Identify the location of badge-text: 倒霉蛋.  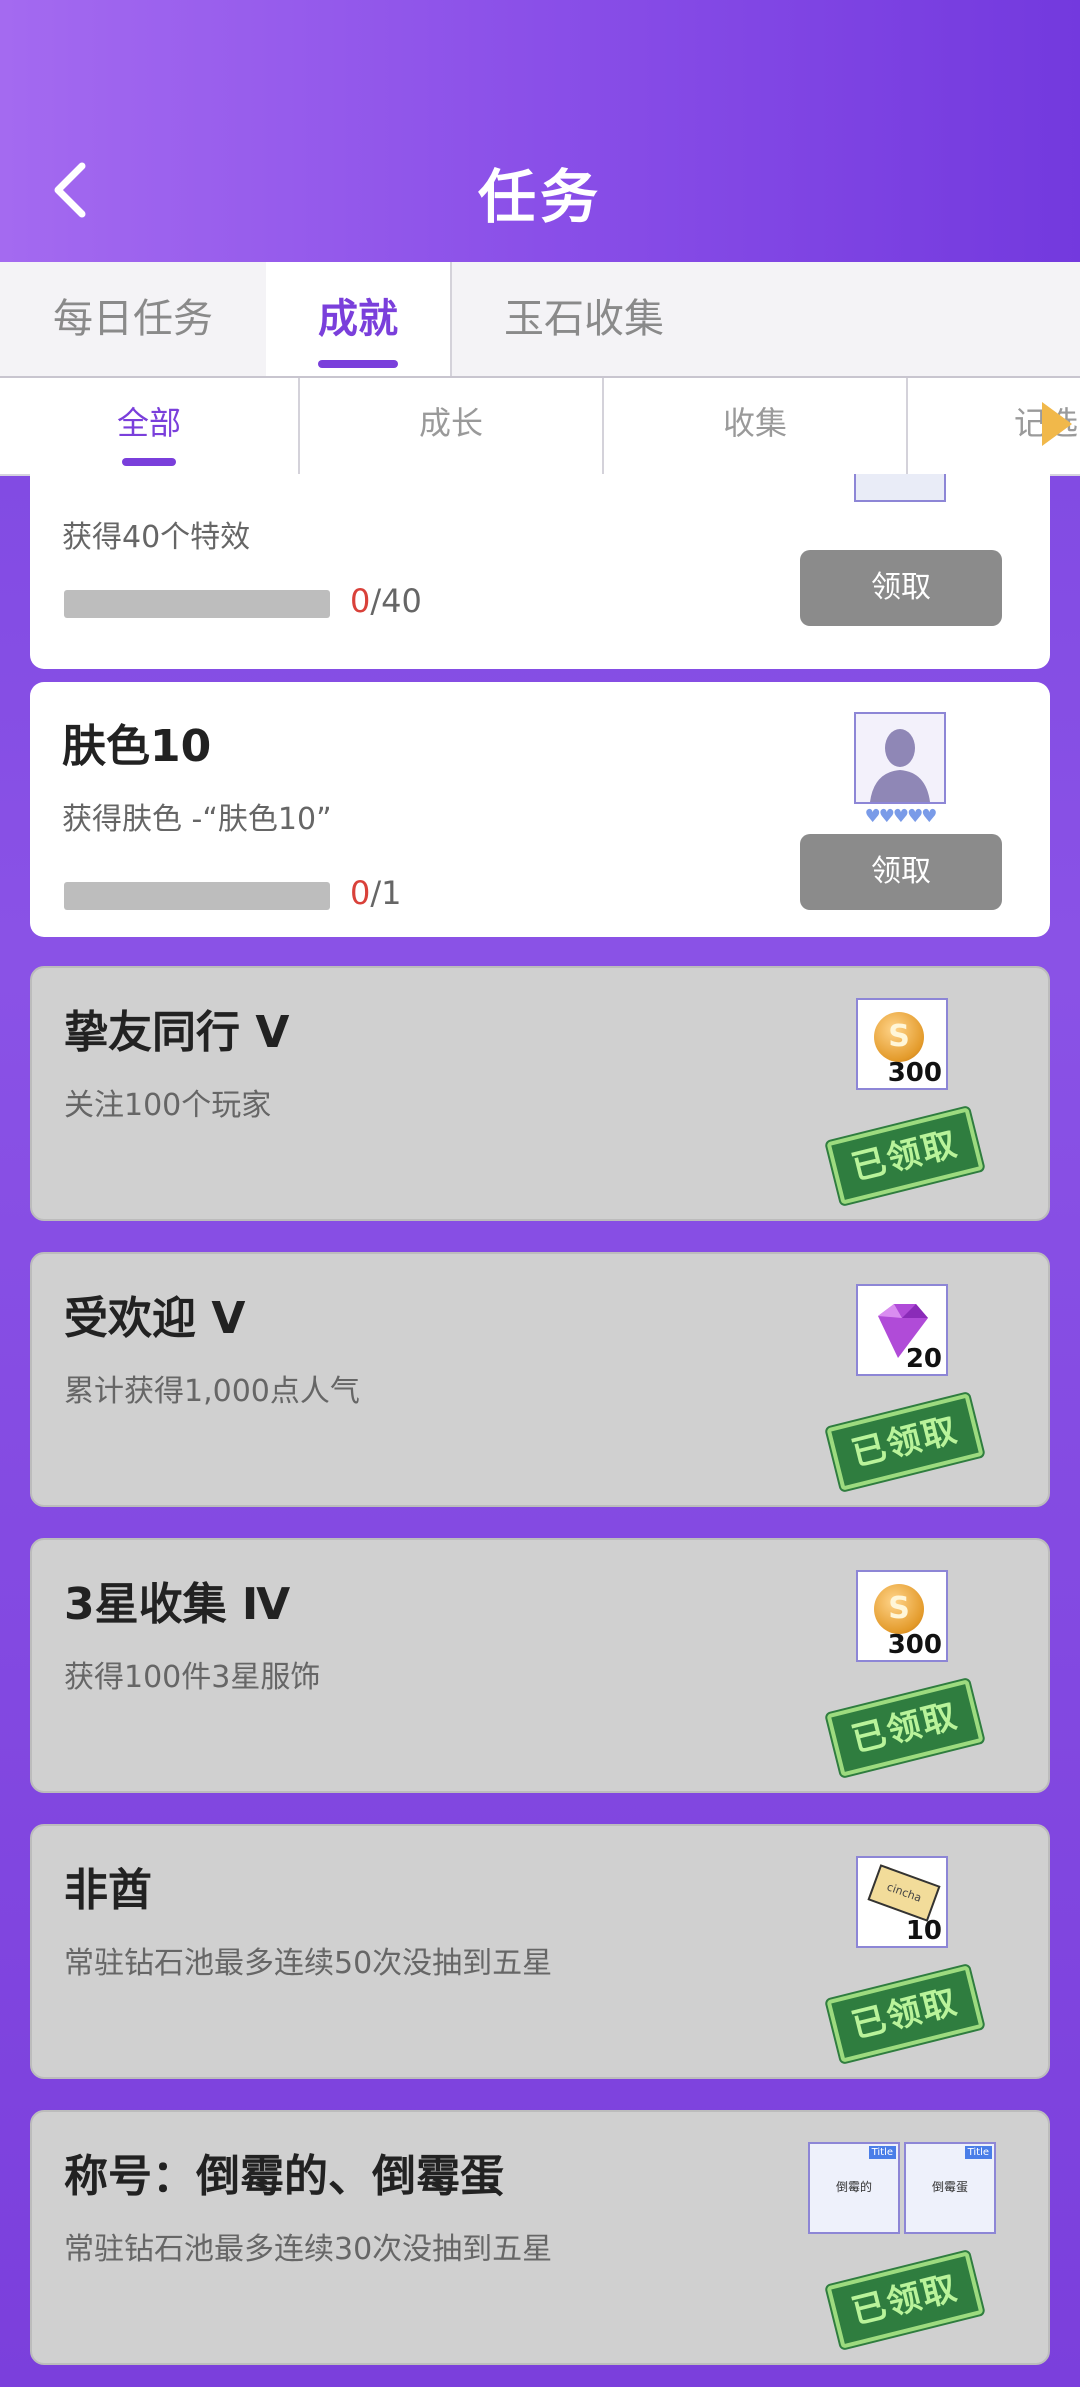
(949, 2187).